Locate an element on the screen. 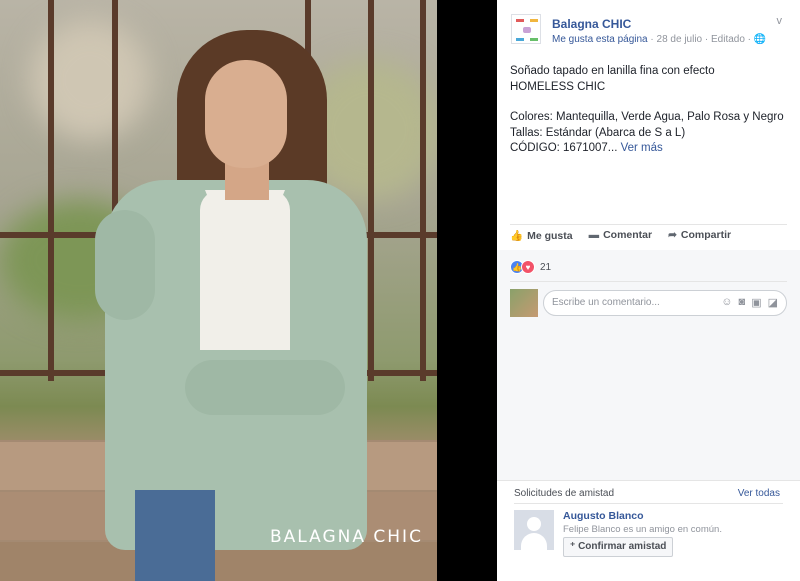  comments-area is located at coordinates (648, 365).